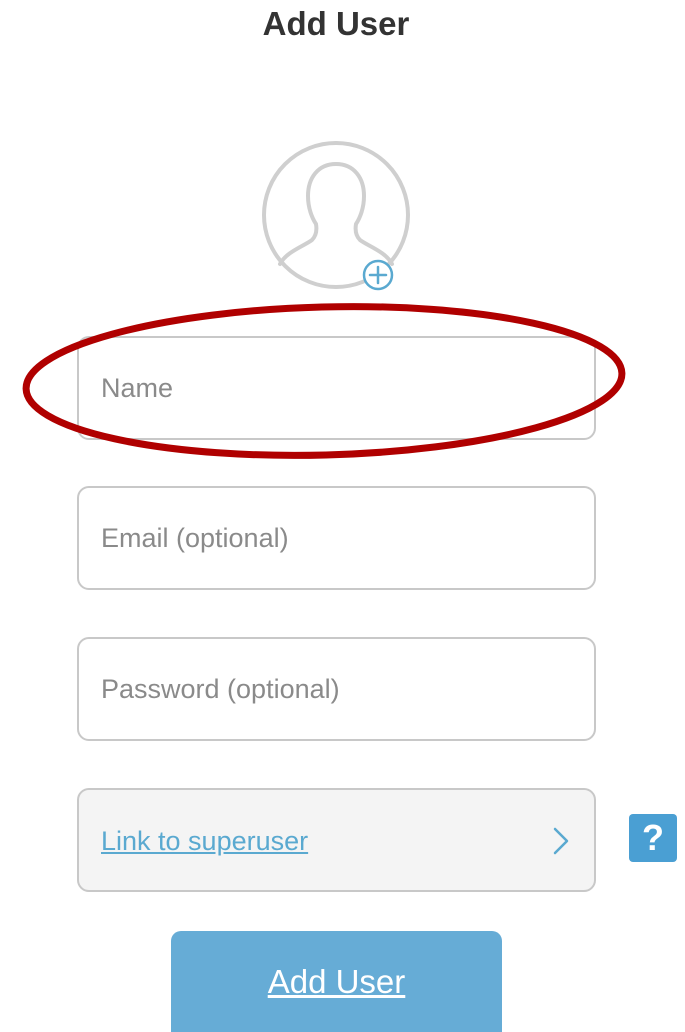 The image size is (685, 1032). I want to click on name-input, so click(336, 388).